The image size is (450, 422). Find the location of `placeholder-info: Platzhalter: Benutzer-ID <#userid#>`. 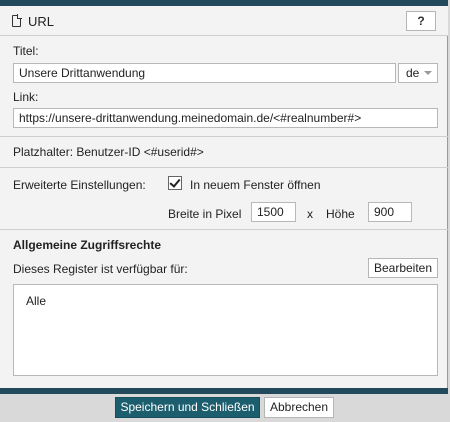

placeholder-info: Platzhalter: Benutzer-ID <#userid#> is located at coordinates (108, 152).